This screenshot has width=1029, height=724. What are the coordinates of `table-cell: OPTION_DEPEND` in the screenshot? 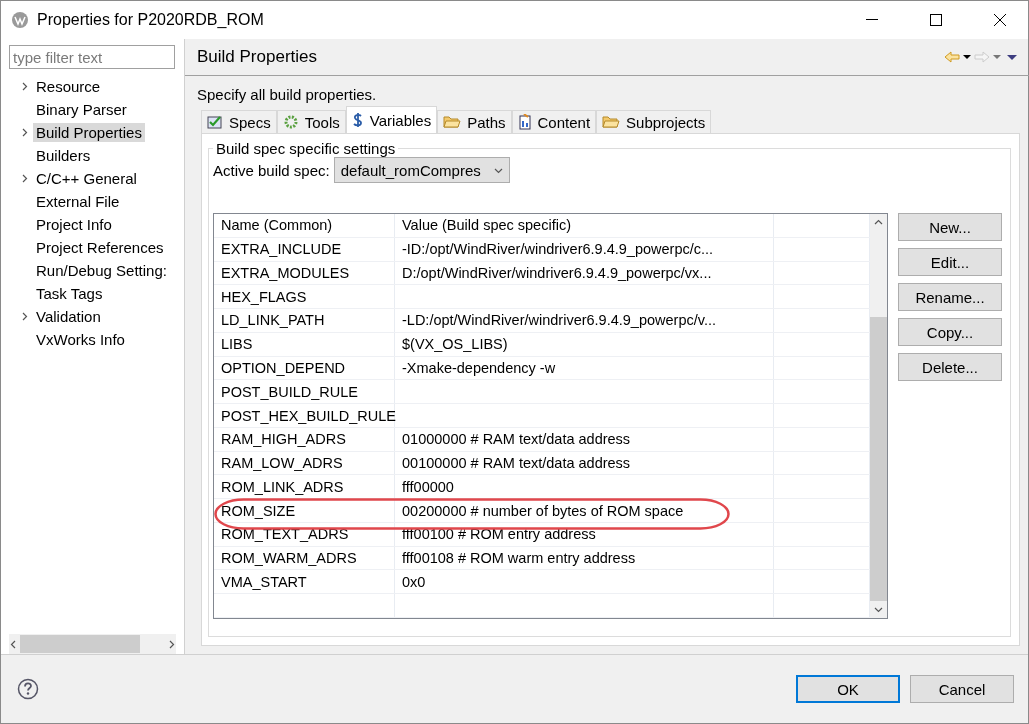 It's located at (283, 367).